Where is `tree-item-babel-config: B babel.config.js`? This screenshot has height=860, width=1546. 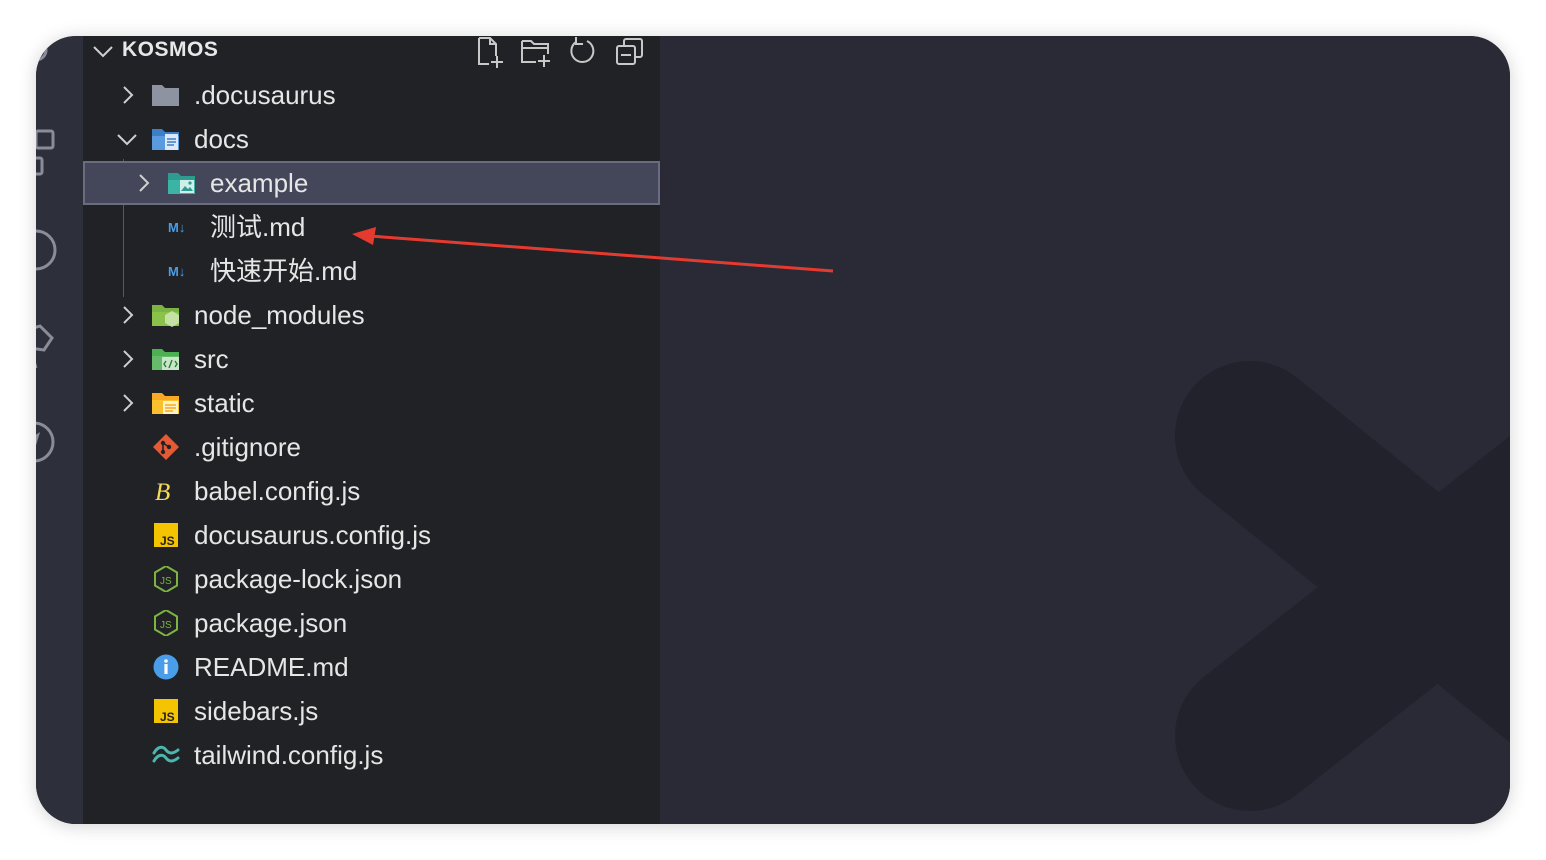
tree-item-babel-config: B babel.config.js is located at coordinates (371, 491).